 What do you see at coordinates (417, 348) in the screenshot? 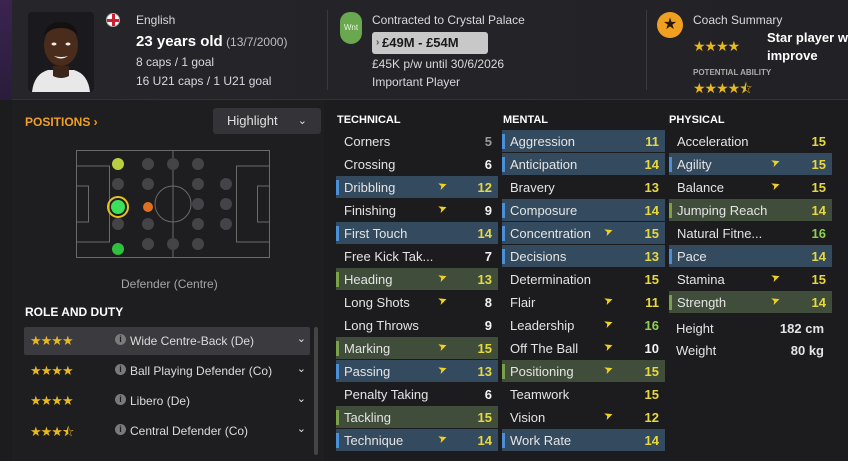
I see `attribute-row: Marking ➤ 15` at bounding box center [417, 348].